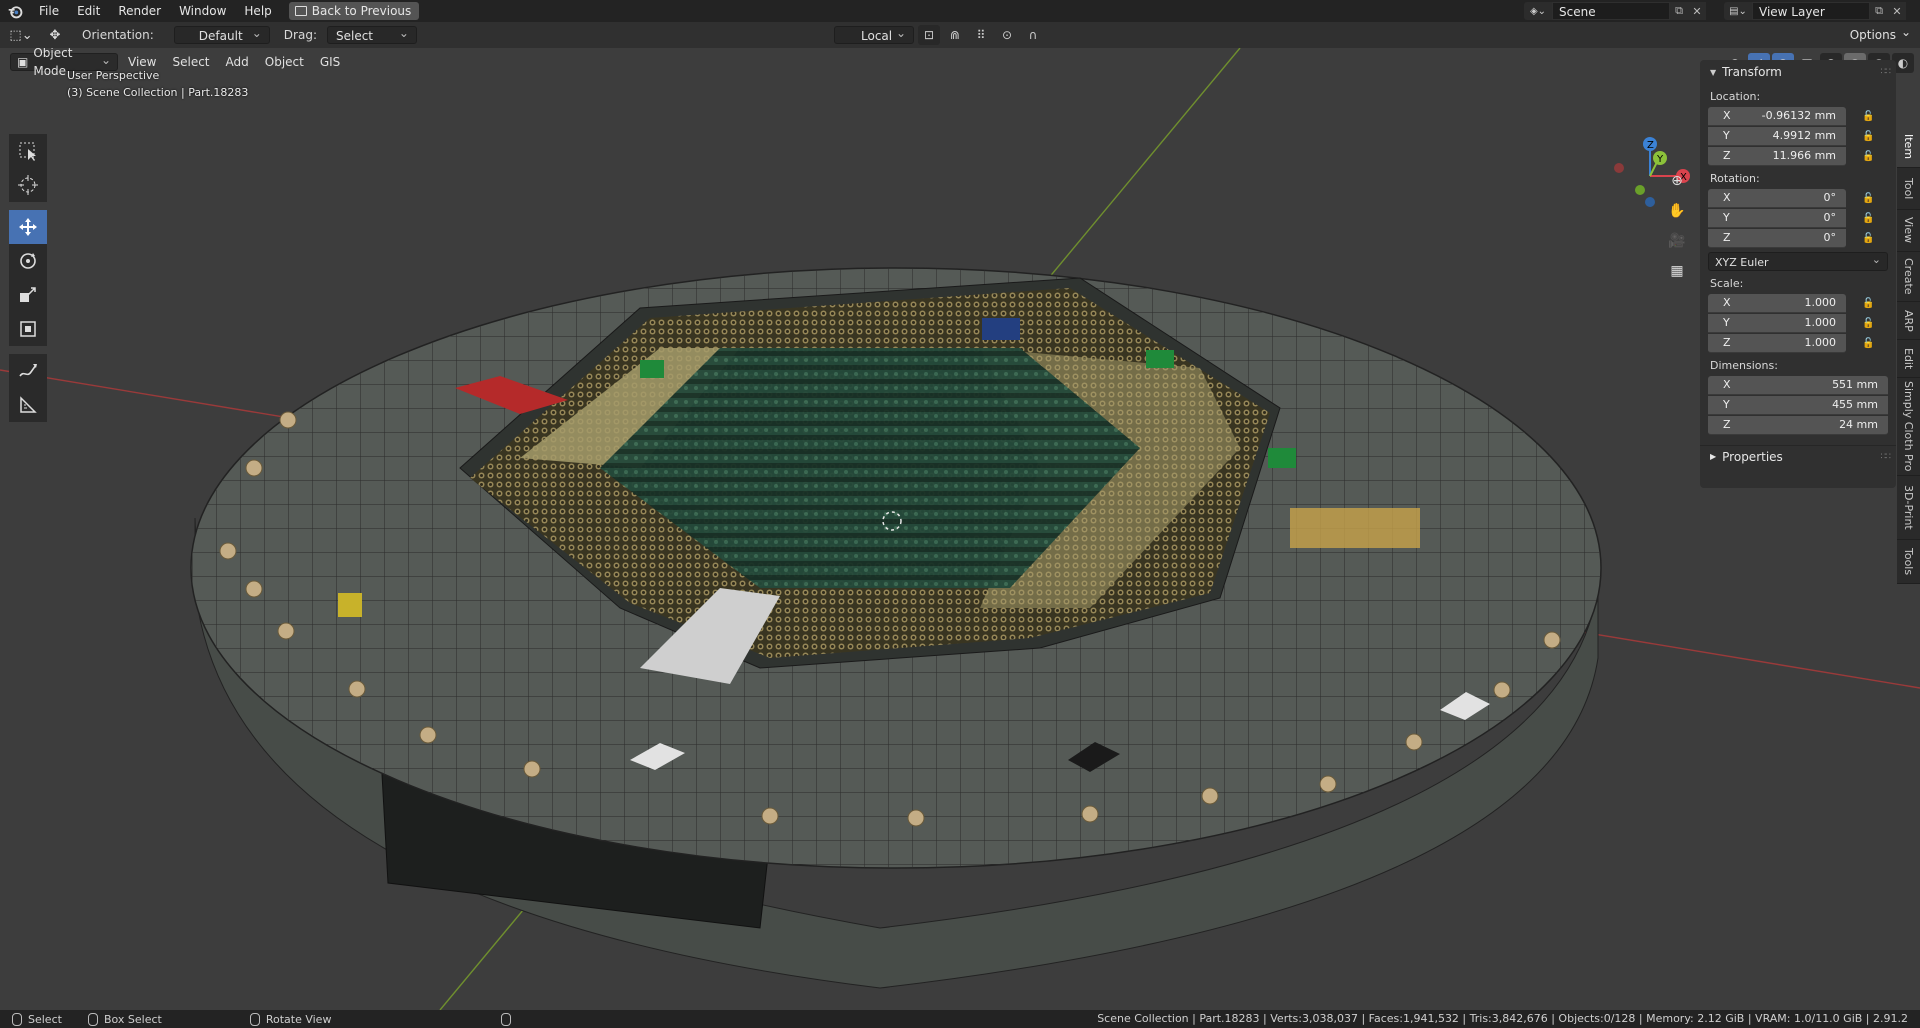  What do you see at coordinates (1798, 385) in the screenshot?
I see `dimensions-x-field: X 551 mm` at bounding box center [1798, 385].